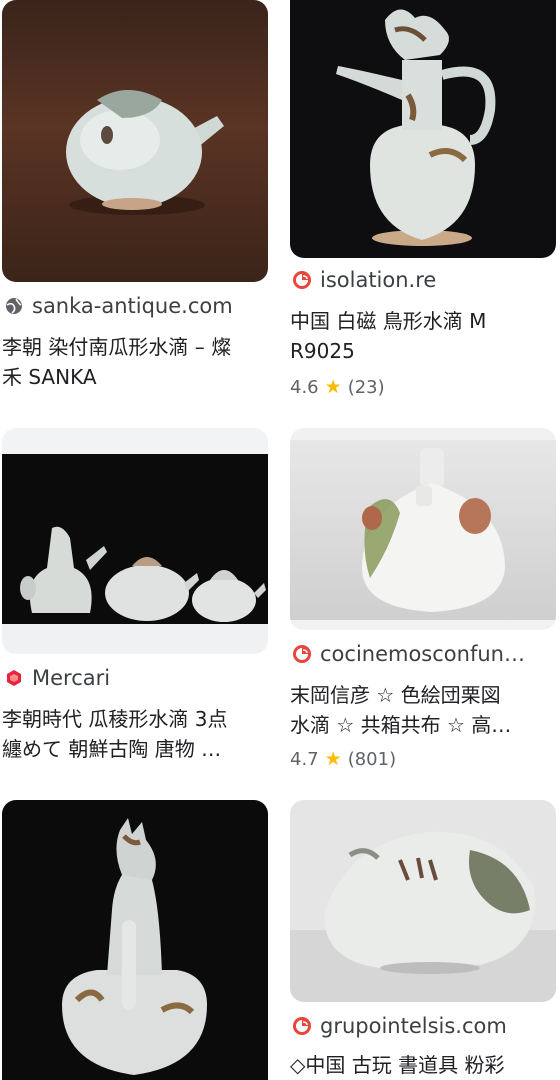 The height and width of the screenshot is (1080, 560). Describe the element at coordinates (71, 678) in the screenshot. I see `source-label: Mercari` at that location.